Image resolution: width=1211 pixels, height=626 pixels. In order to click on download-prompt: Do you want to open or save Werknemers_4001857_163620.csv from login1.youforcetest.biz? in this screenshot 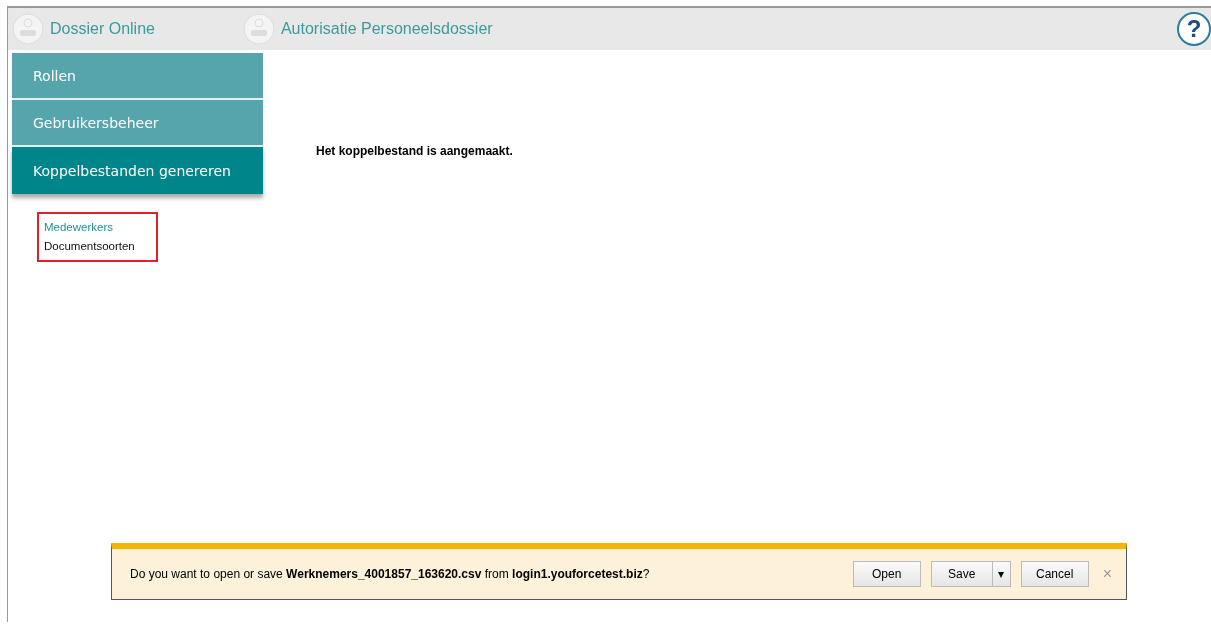, I will do `click(390, 574)`.